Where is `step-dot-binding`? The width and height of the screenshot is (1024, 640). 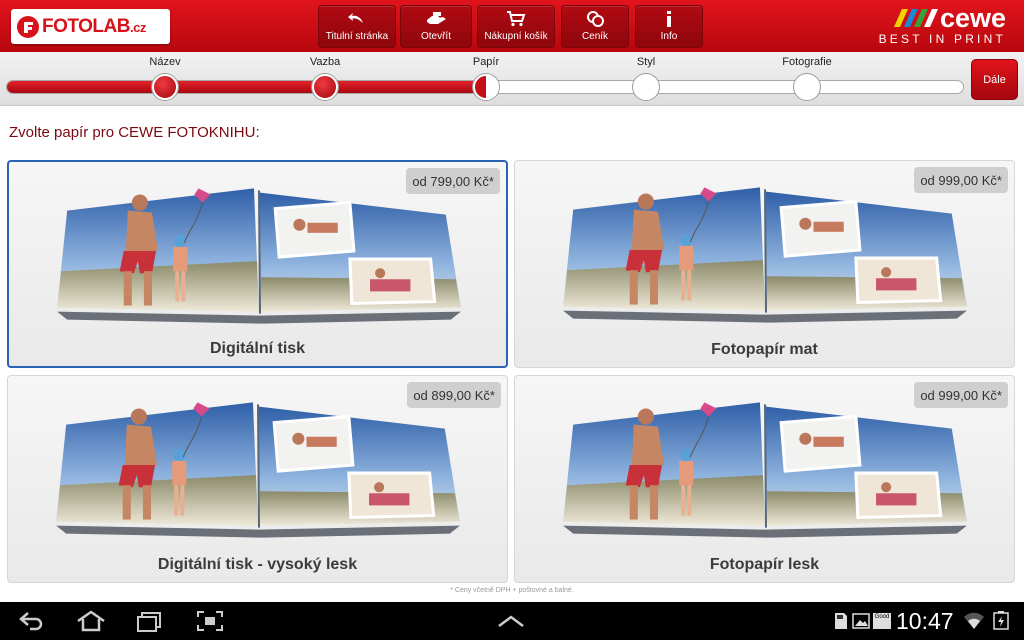 step-dot-binding is located at coordinates (325, 87).